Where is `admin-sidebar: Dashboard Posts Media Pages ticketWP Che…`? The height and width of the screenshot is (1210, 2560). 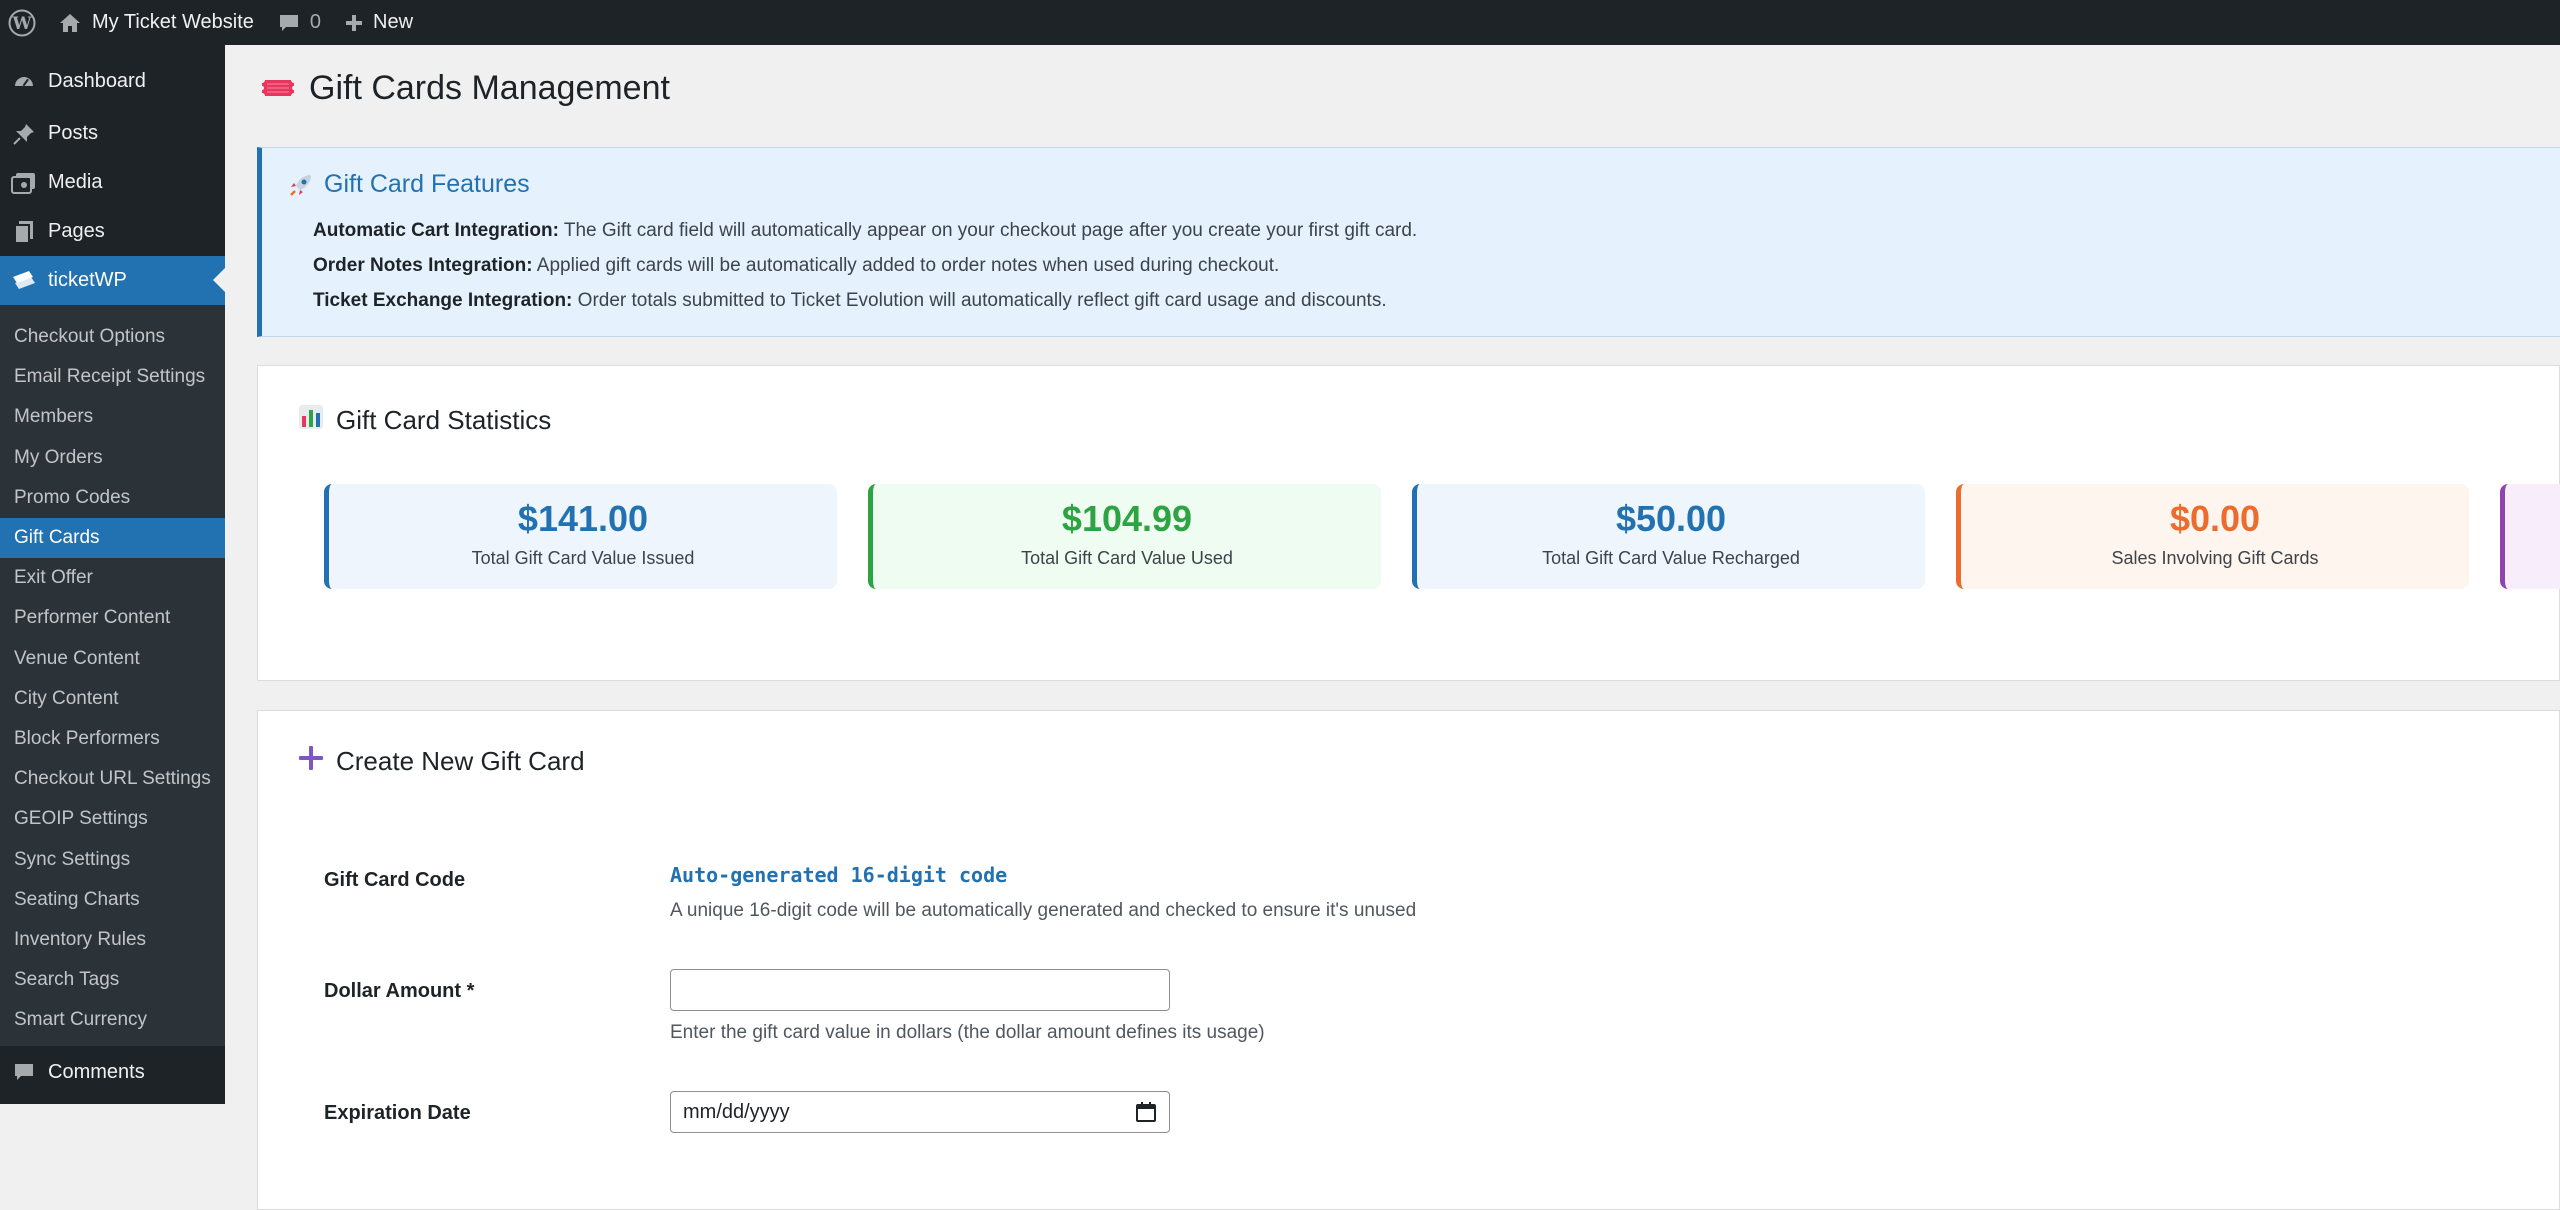 admin-sidebar: Dashboard Posts Media Pages ticketWP Che… is located at coordinates (112, 574).